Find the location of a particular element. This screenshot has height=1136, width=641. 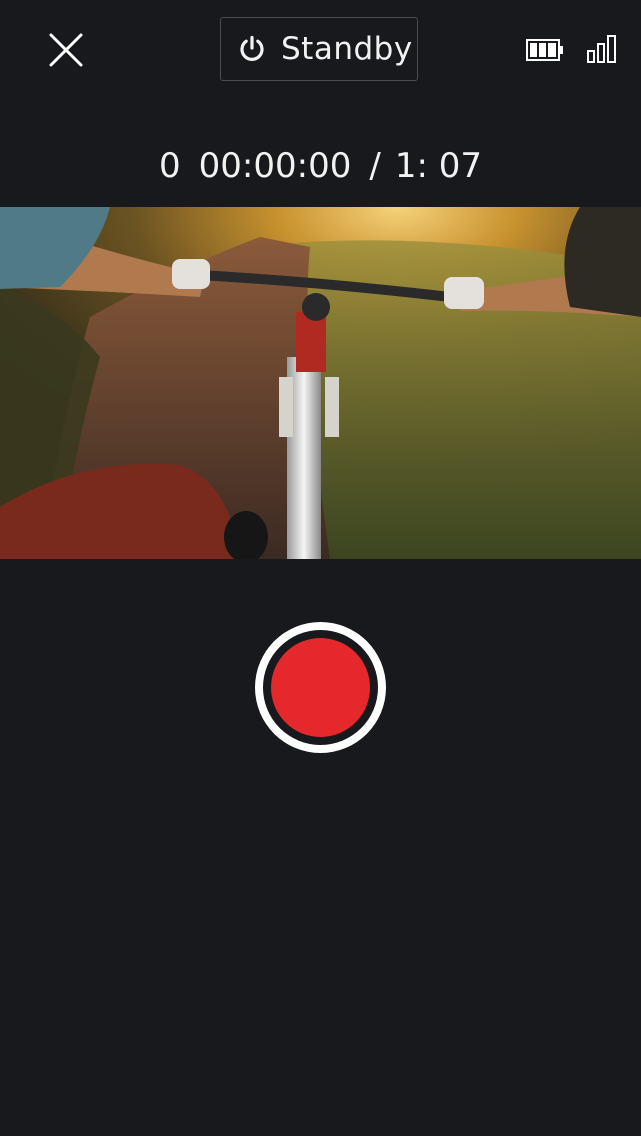

close-icon is located at coordinates (66, 50).